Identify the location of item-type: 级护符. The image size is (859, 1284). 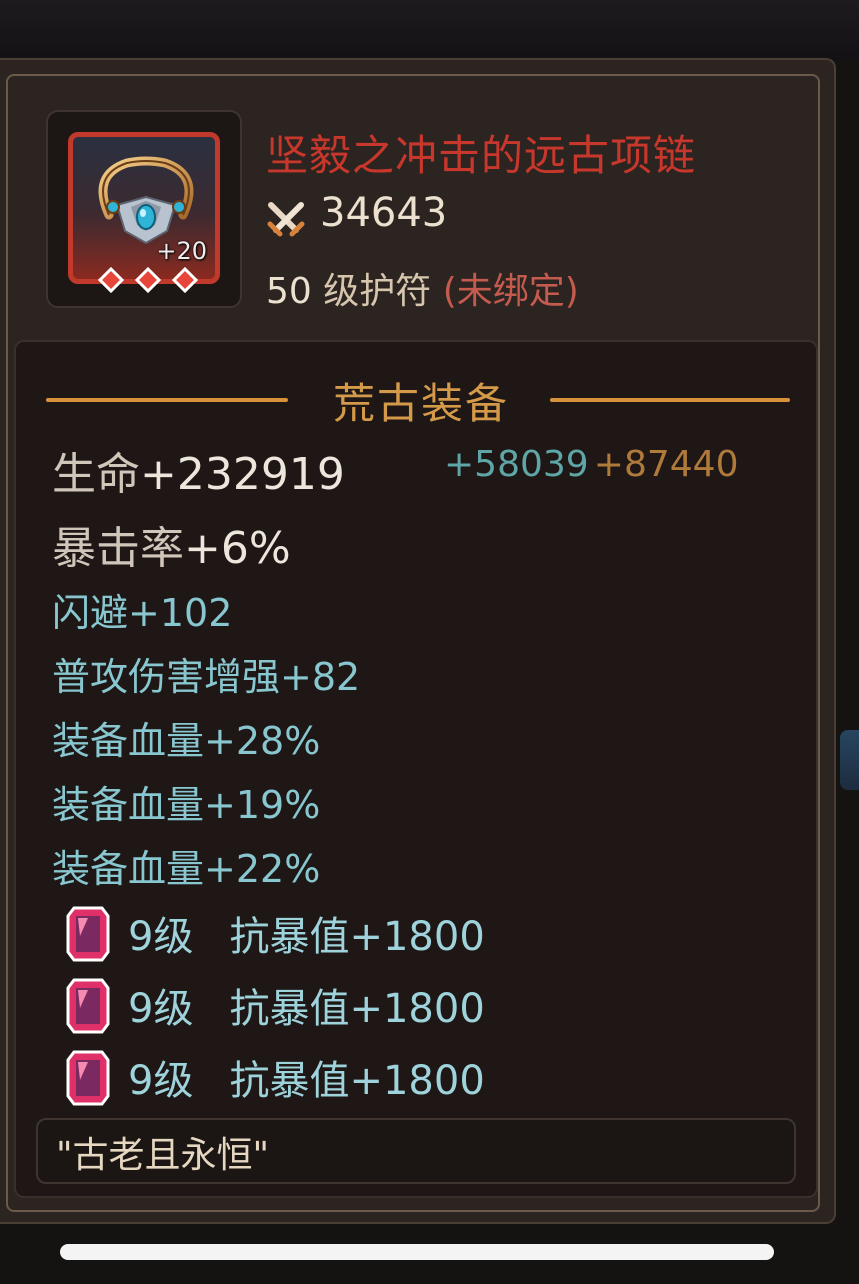
(377, 291).